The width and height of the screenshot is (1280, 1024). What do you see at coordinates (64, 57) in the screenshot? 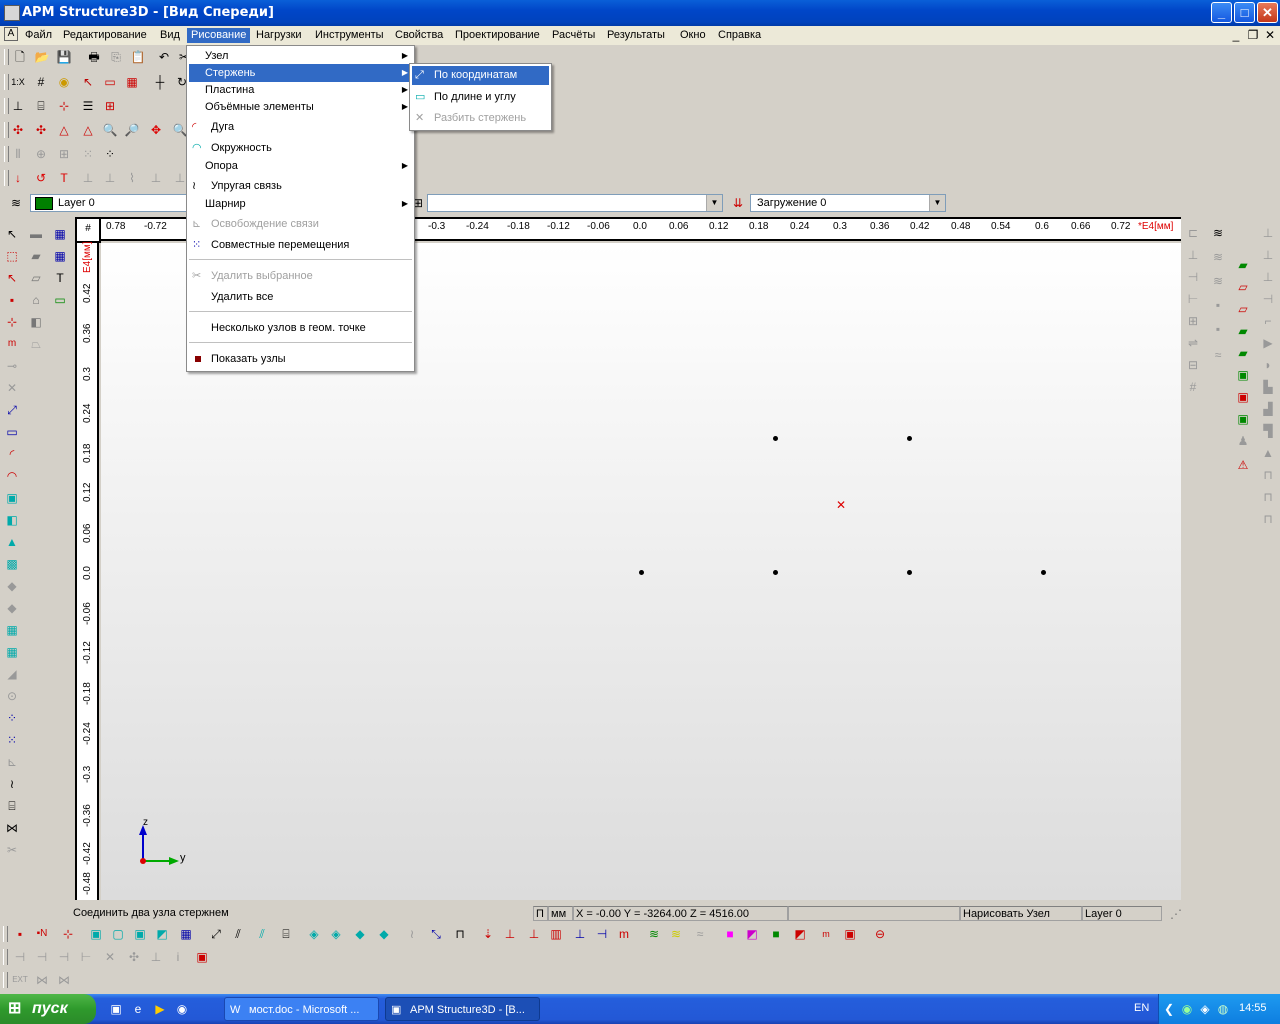
I see `save-icon: 💾` at bounding box center [64, 57].